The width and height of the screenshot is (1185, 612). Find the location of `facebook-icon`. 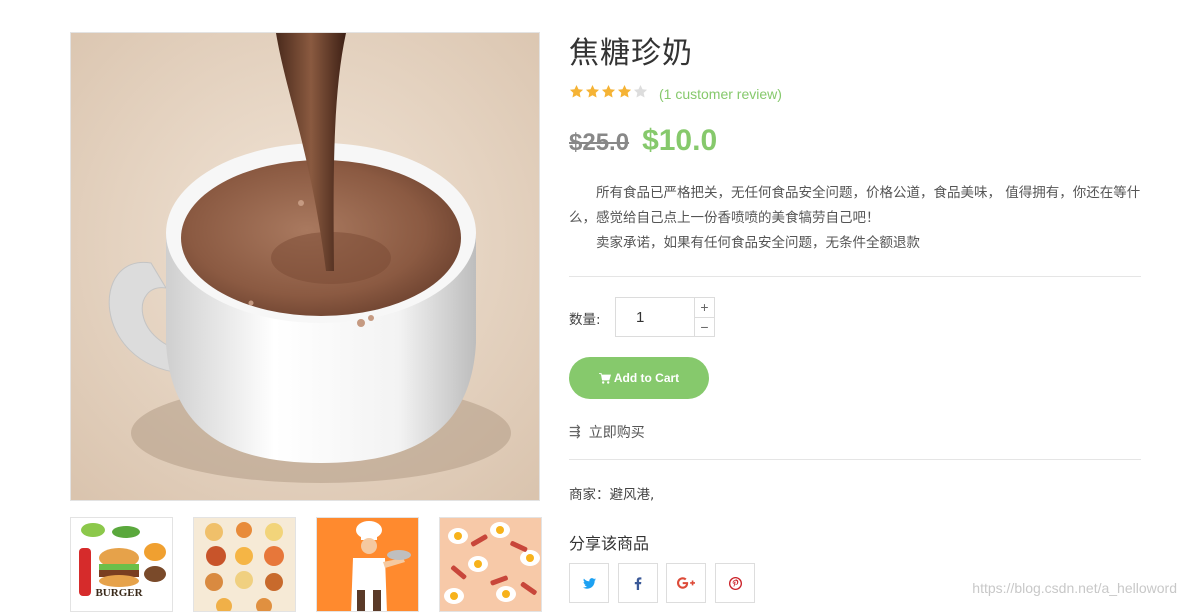

facebook-icon is located at coordinates (638, 583).